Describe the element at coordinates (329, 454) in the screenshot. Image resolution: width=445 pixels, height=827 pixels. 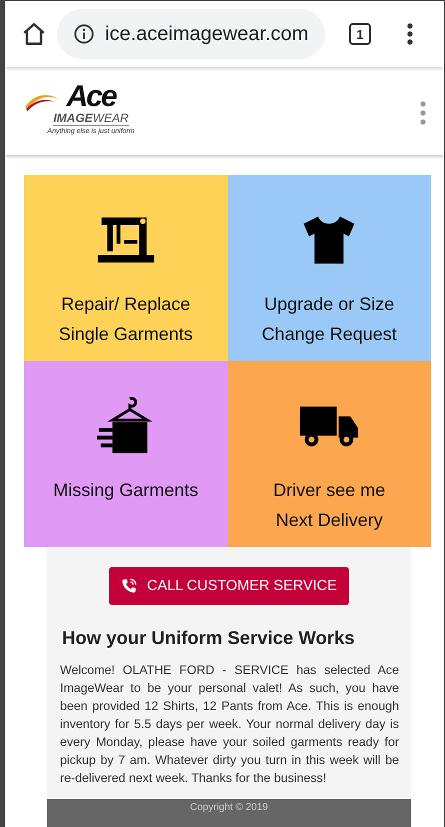
I see `service-tile: Driver see me Next Delivery` at that location.